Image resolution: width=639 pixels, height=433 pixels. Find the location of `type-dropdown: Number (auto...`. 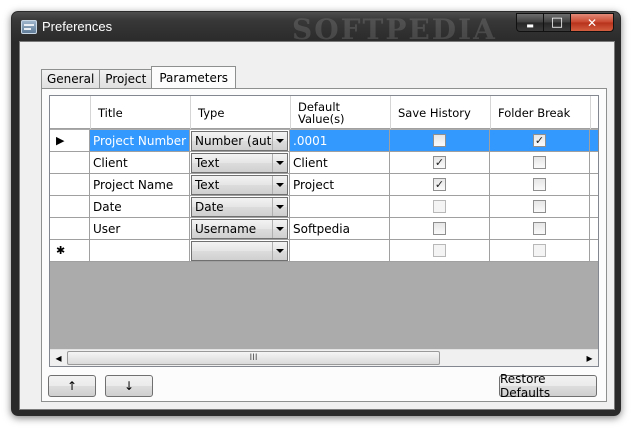

type-dropdown: Number (auto... is located at coordinates (239, 140).